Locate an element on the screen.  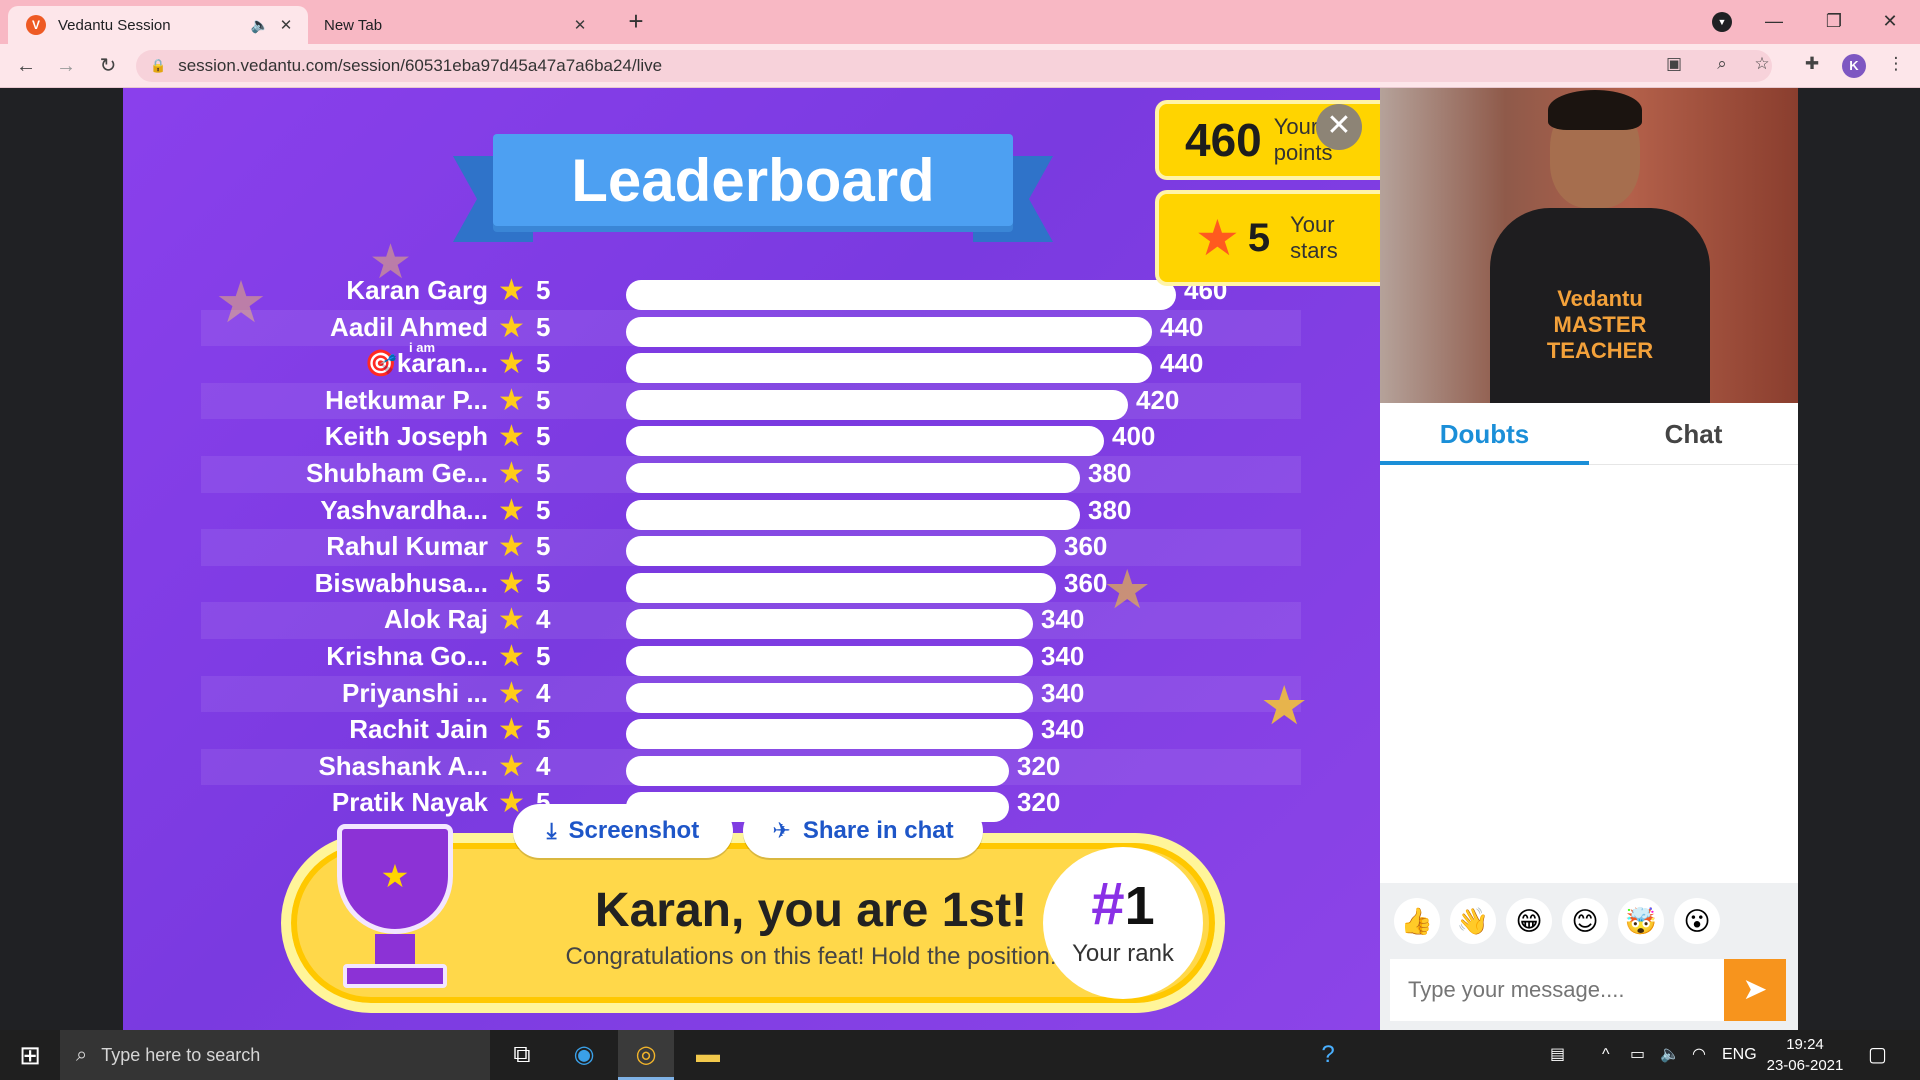
thumbs-up-emoji: 👍 is located at coordinates (1417, 921).